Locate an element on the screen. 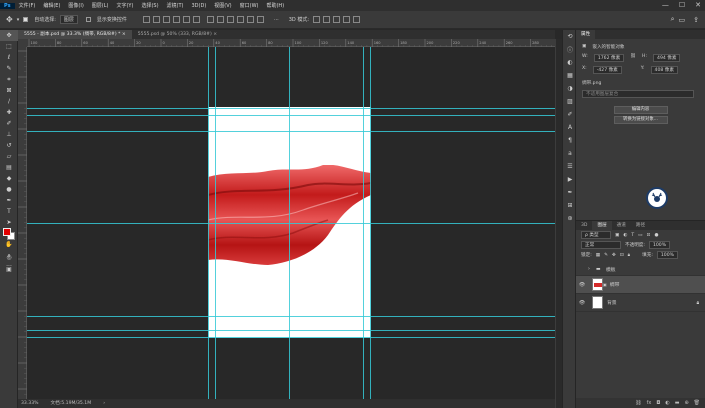  color-icon: ◐ is located at coordinates (570, 62).